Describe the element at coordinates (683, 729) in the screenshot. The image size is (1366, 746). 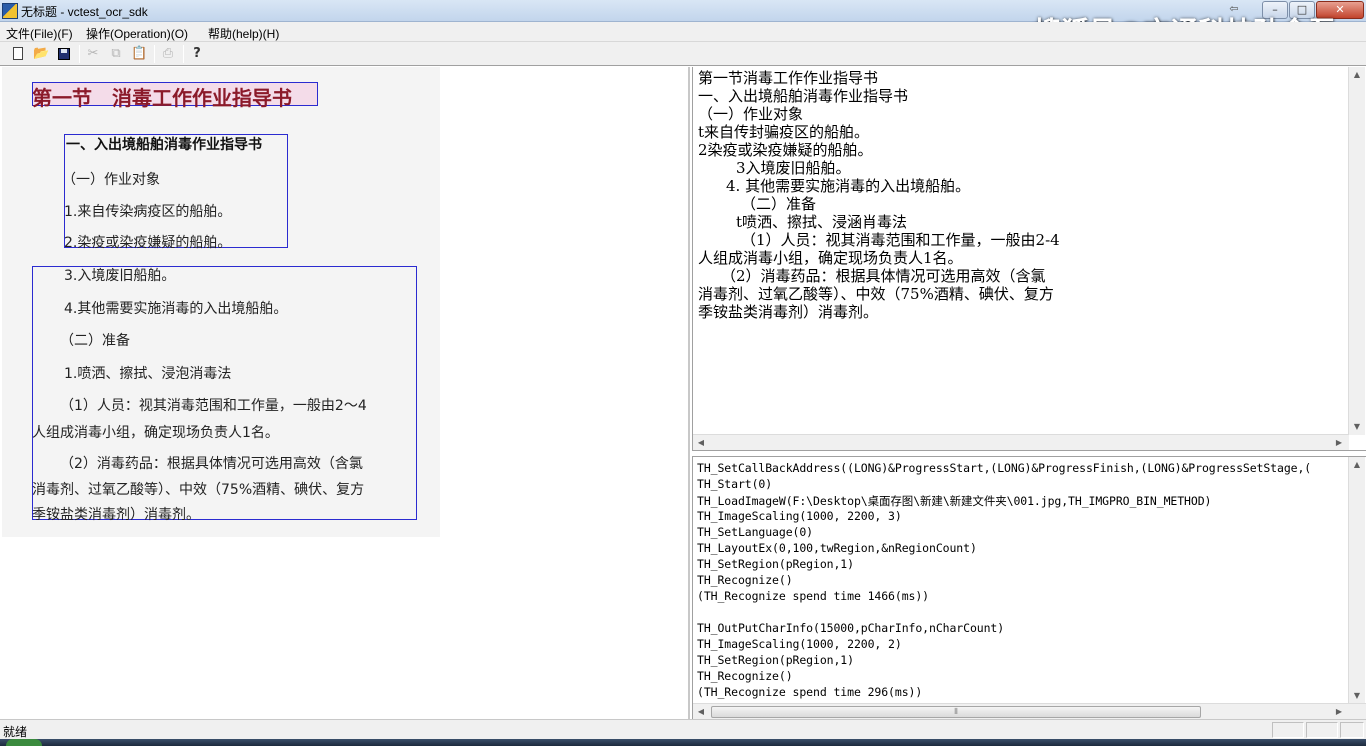
I see `status-bar: 就绪` at that location.